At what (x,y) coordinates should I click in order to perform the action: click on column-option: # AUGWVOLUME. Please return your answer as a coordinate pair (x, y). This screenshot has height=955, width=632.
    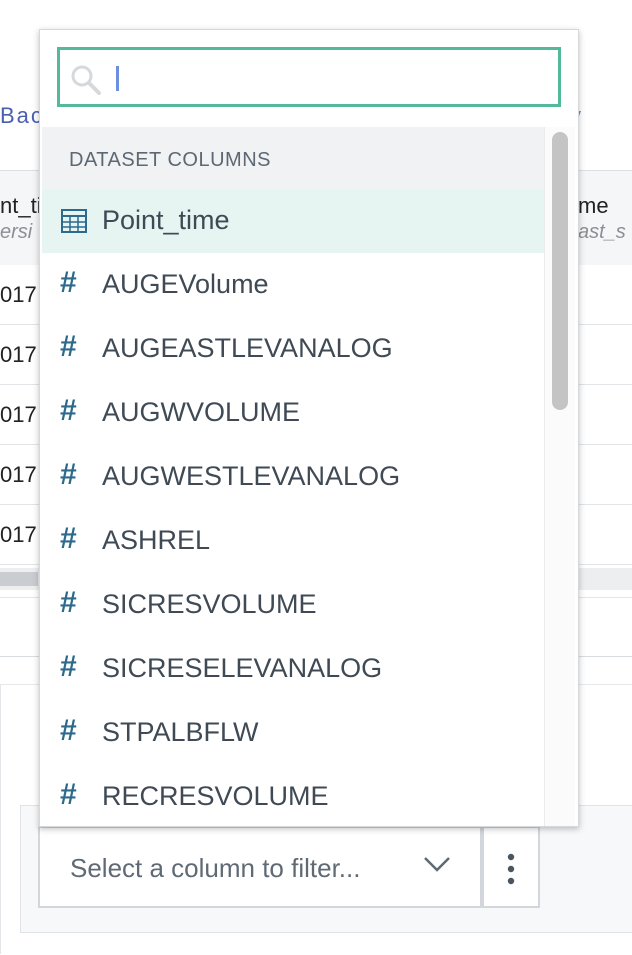
    Looking at the image, I should click on (293, 413).